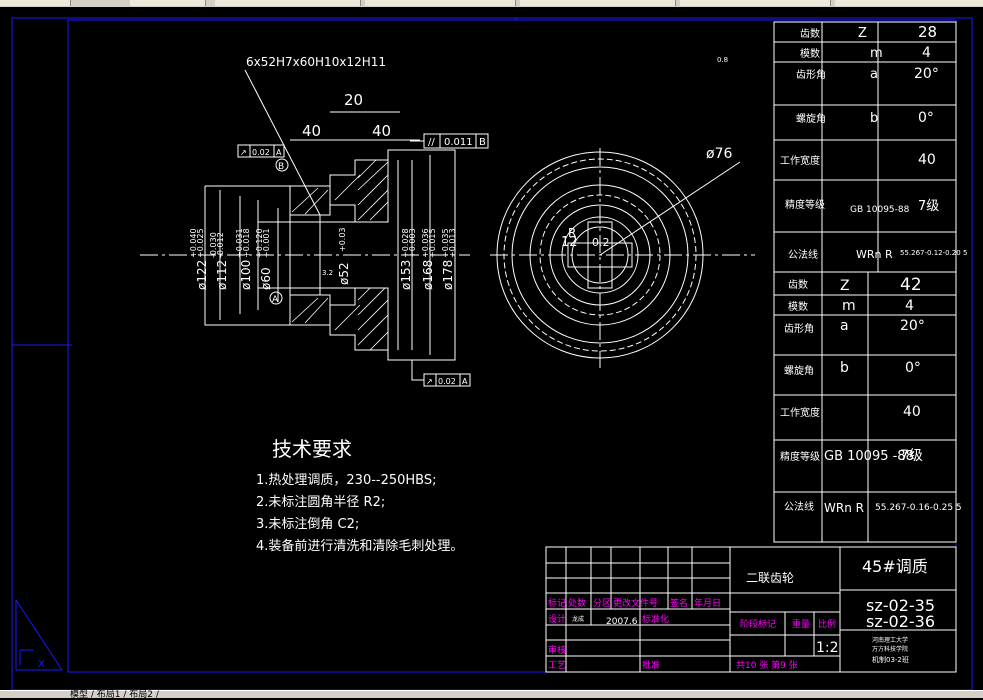 Image resolution: width=983 pixels, height=700 pixels. What do you see at coordinates (844, 326) in the screenshot?
I see `gear2-sym: a` at bounding box center [844, 326].